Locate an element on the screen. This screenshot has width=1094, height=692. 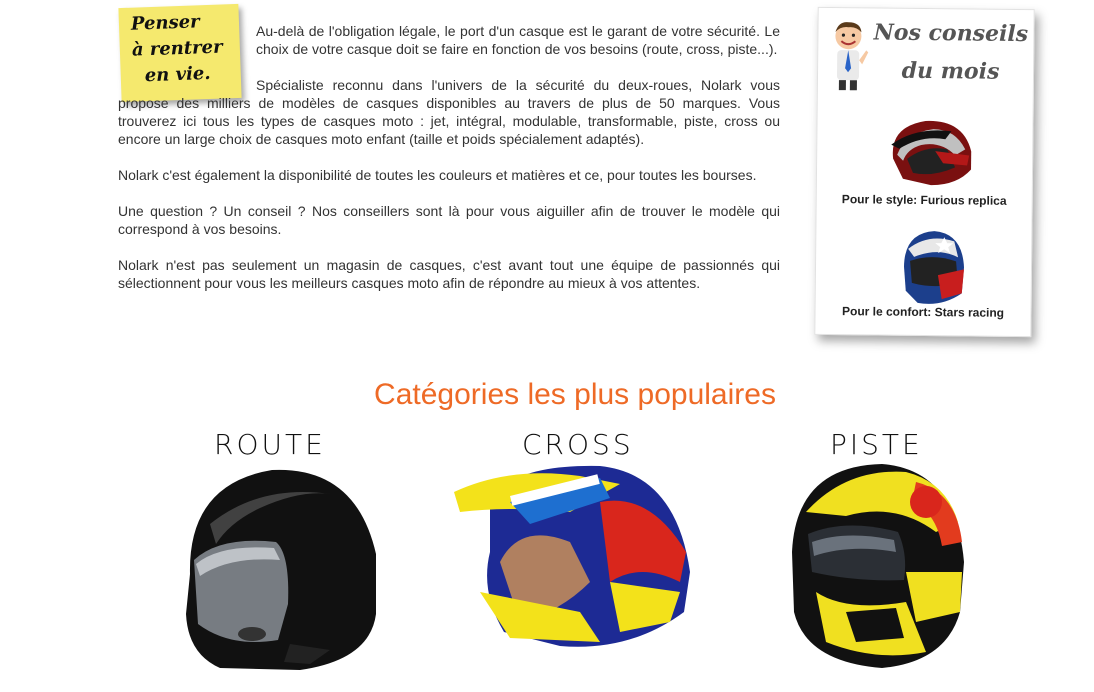
cross-helmet-icon is located at coordinates (575, 557).